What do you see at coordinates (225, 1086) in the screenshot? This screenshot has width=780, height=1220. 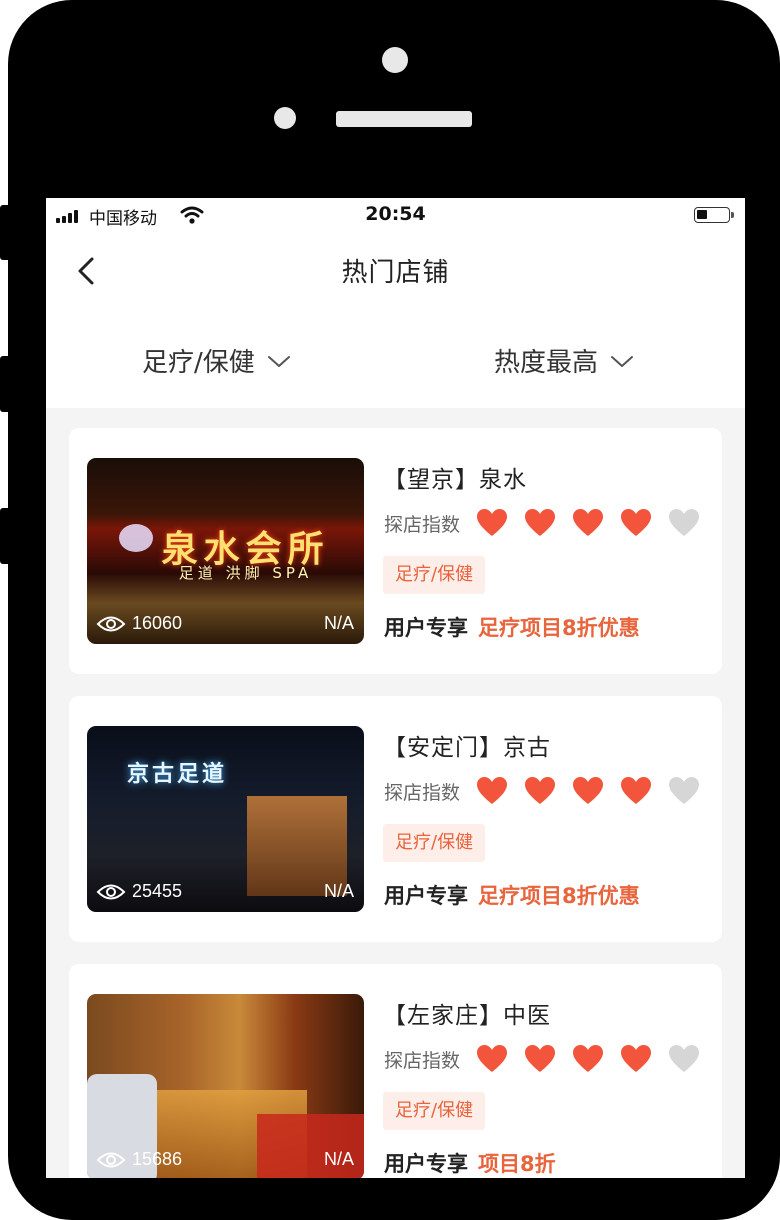 I see `shop-photo: 15686 N/A` at bounding box center [225, 1086].